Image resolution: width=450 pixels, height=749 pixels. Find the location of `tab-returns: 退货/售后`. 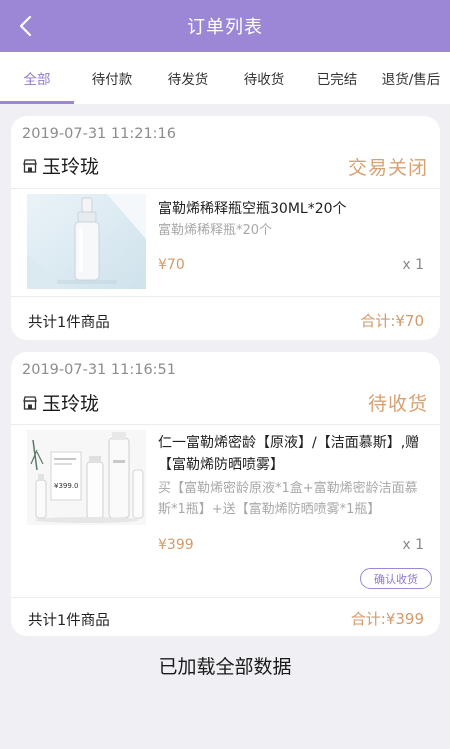

tab-returns: 退货/售后 is located at coordinates (411, 78).